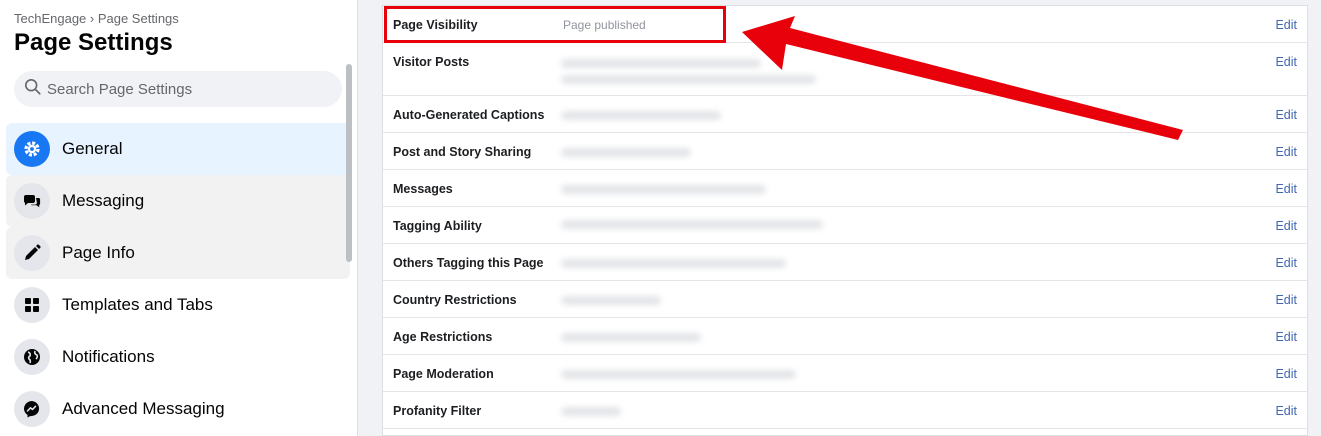  I want to click on sidebar-item-label: Notifications, so click(108, 356).